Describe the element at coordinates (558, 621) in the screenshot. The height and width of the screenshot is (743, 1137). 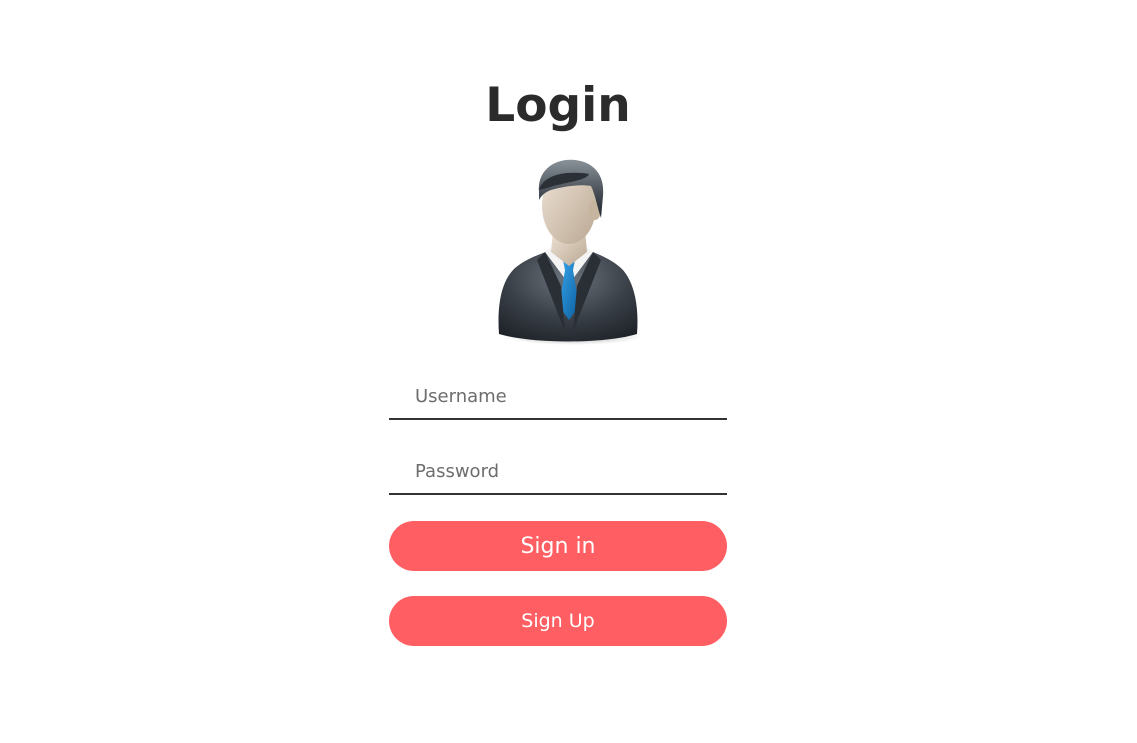
I see `sign-up-button: Sign Up` at that location.